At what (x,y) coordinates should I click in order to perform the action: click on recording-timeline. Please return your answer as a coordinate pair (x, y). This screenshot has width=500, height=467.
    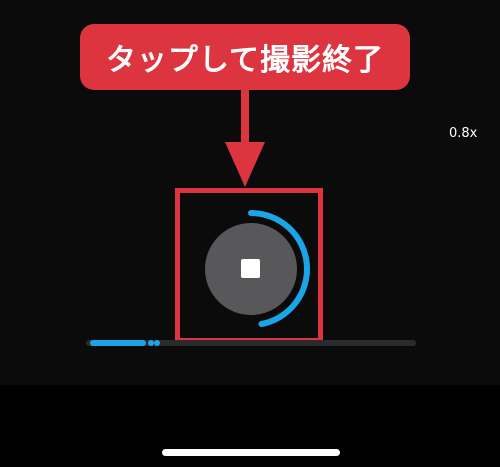
    Looking at the image, I should click on (251, 343).